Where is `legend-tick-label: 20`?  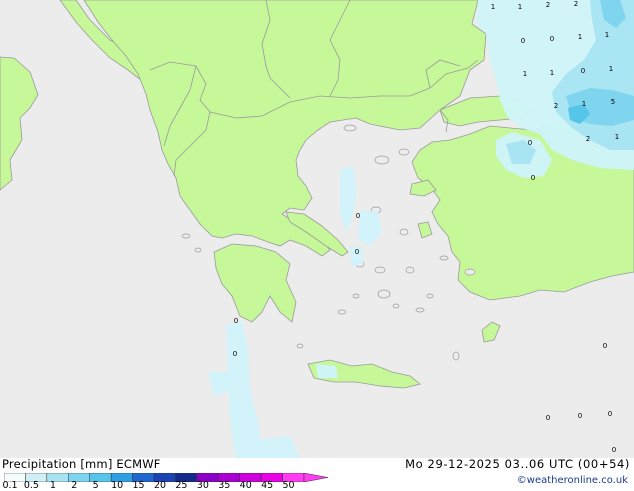 legend-tick-label: 20 is located at coordinates (160, 485).